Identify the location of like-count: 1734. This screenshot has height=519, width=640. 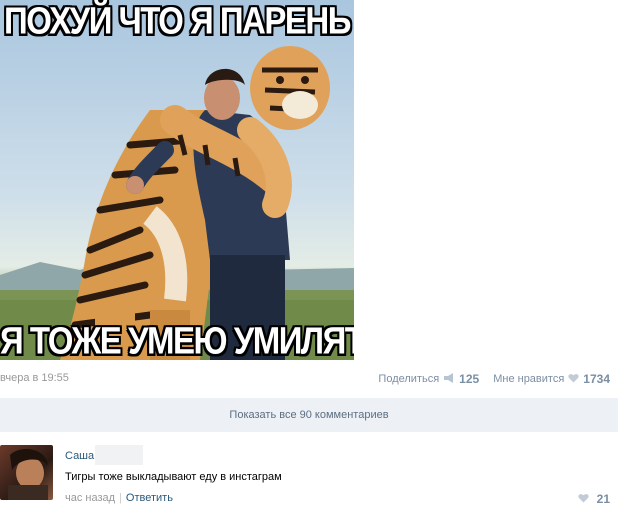
(596, 379).